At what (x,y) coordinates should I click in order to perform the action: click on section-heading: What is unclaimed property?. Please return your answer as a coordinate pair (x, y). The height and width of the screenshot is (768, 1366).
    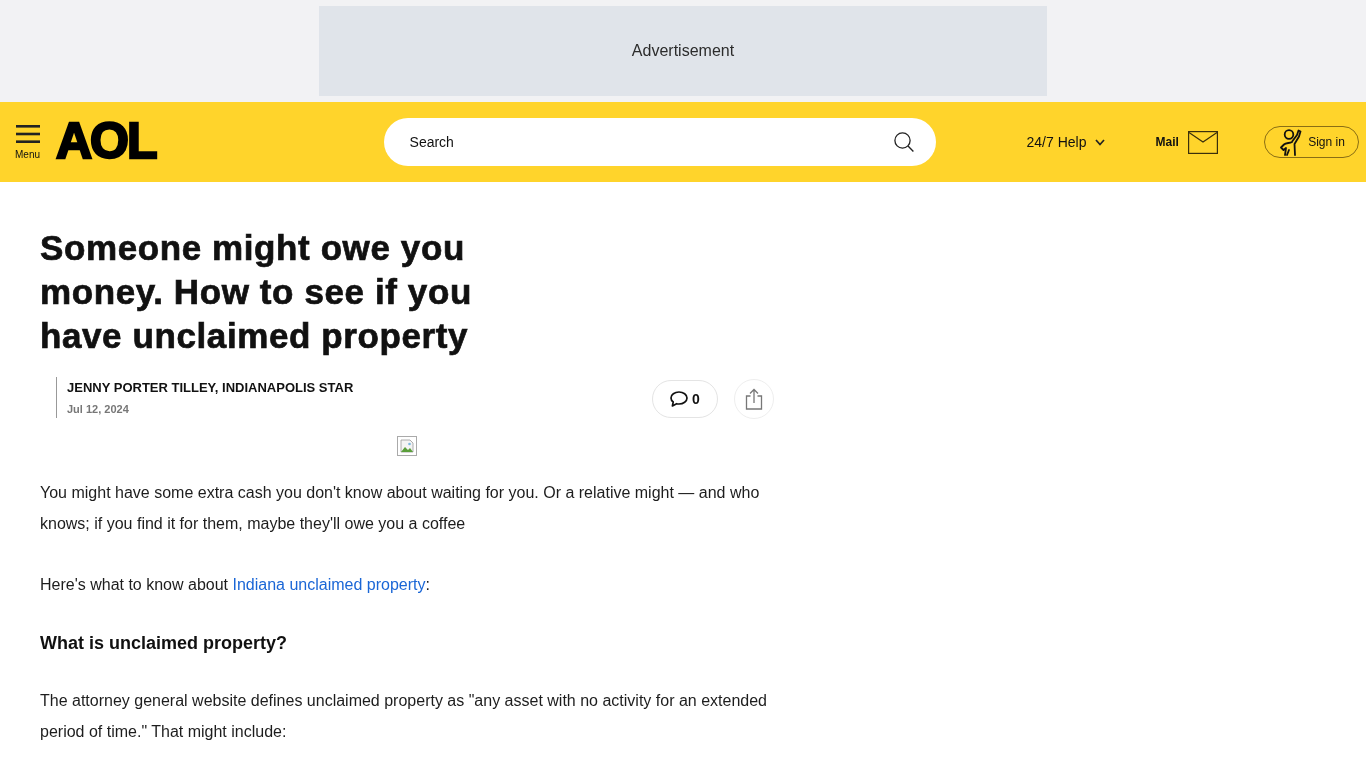
    Looking at the image, I should click on (164, 643).